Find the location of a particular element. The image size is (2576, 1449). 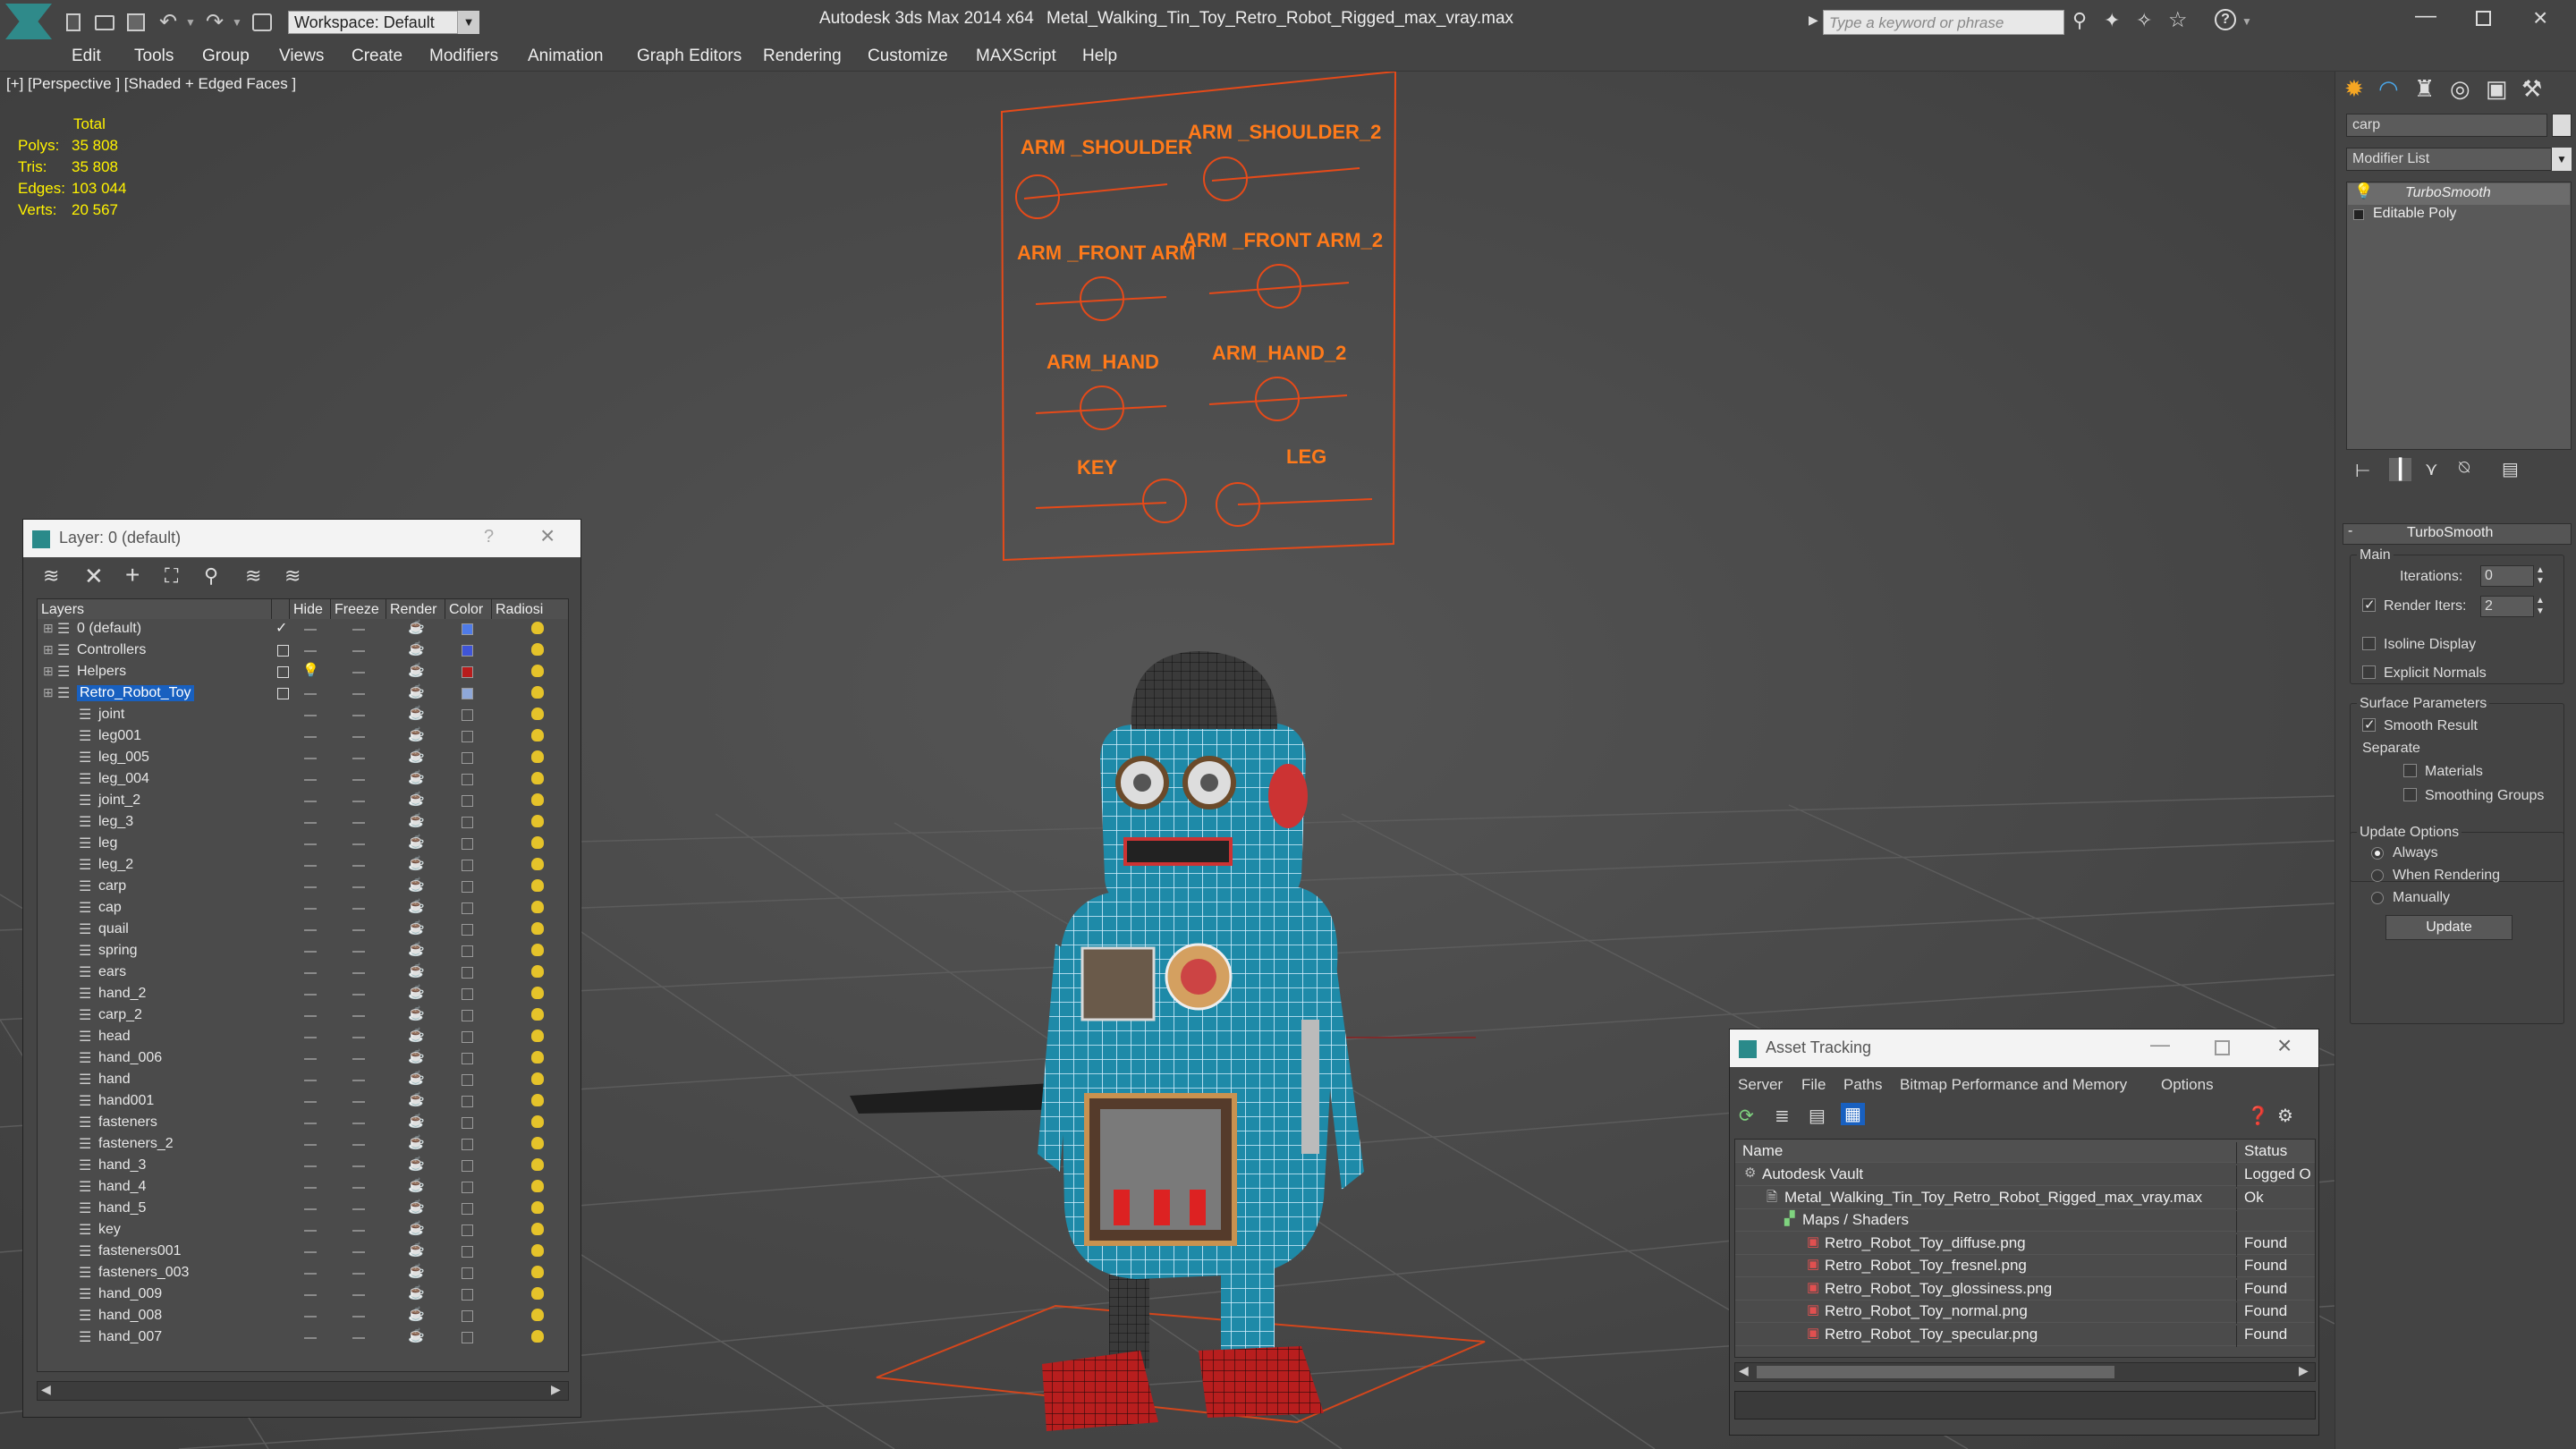

smoothing-groups-checkbox is located at coordinates (2410, 794).